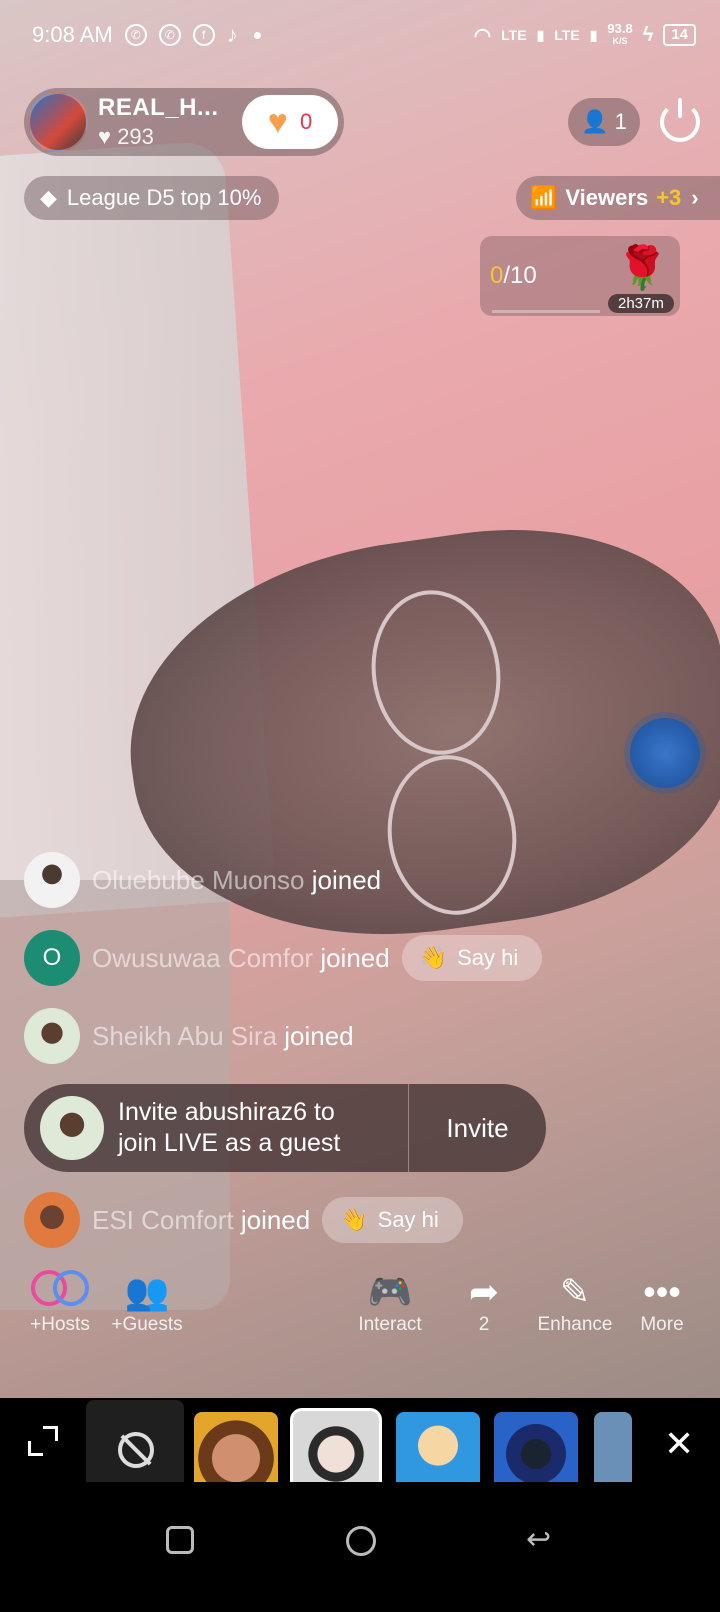 The image size is (720, 1612). Describe the element at coordinates (665, 753) in the screenshot. I see `floating-touch-dot` at that location.